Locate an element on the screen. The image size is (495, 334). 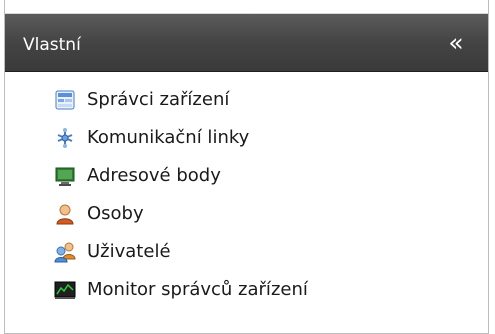
sidebar-item-label: Komunikační linky is located at coordinates (168, 137).